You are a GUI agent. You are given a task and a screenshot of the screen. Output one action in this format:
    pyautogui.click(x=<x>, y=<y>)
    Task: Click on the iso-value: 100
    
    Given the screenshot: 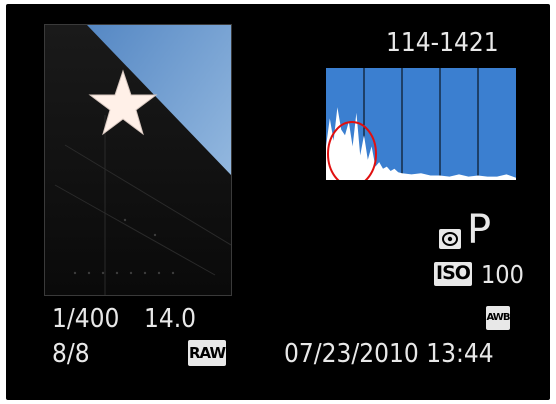 What is the action you would take?
    pyautogui.click(x=502, y=274)
    